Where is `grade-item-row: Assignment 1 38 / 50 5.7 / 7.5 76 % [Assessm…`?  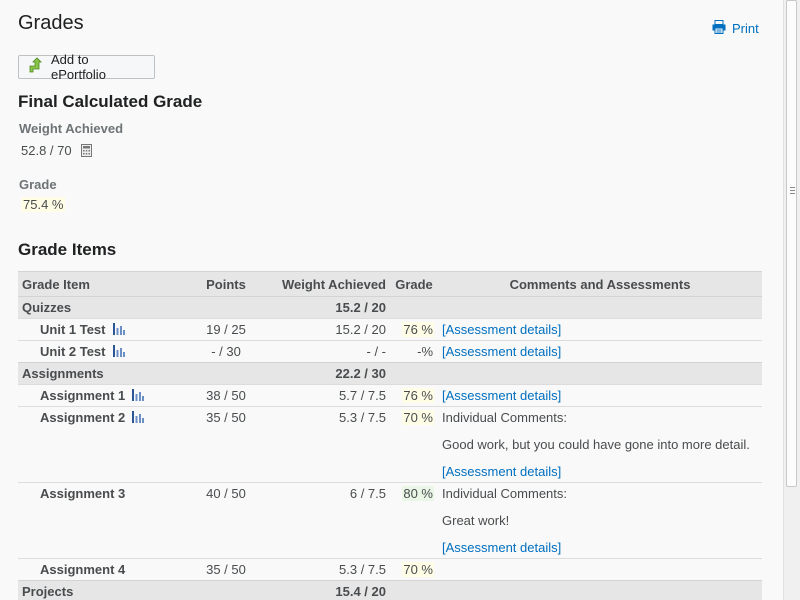
grade-item-row: Assignment 1 38 / 50 5.7 / 7.5 76 % [Assessm… is located at coordinates (390, 395).